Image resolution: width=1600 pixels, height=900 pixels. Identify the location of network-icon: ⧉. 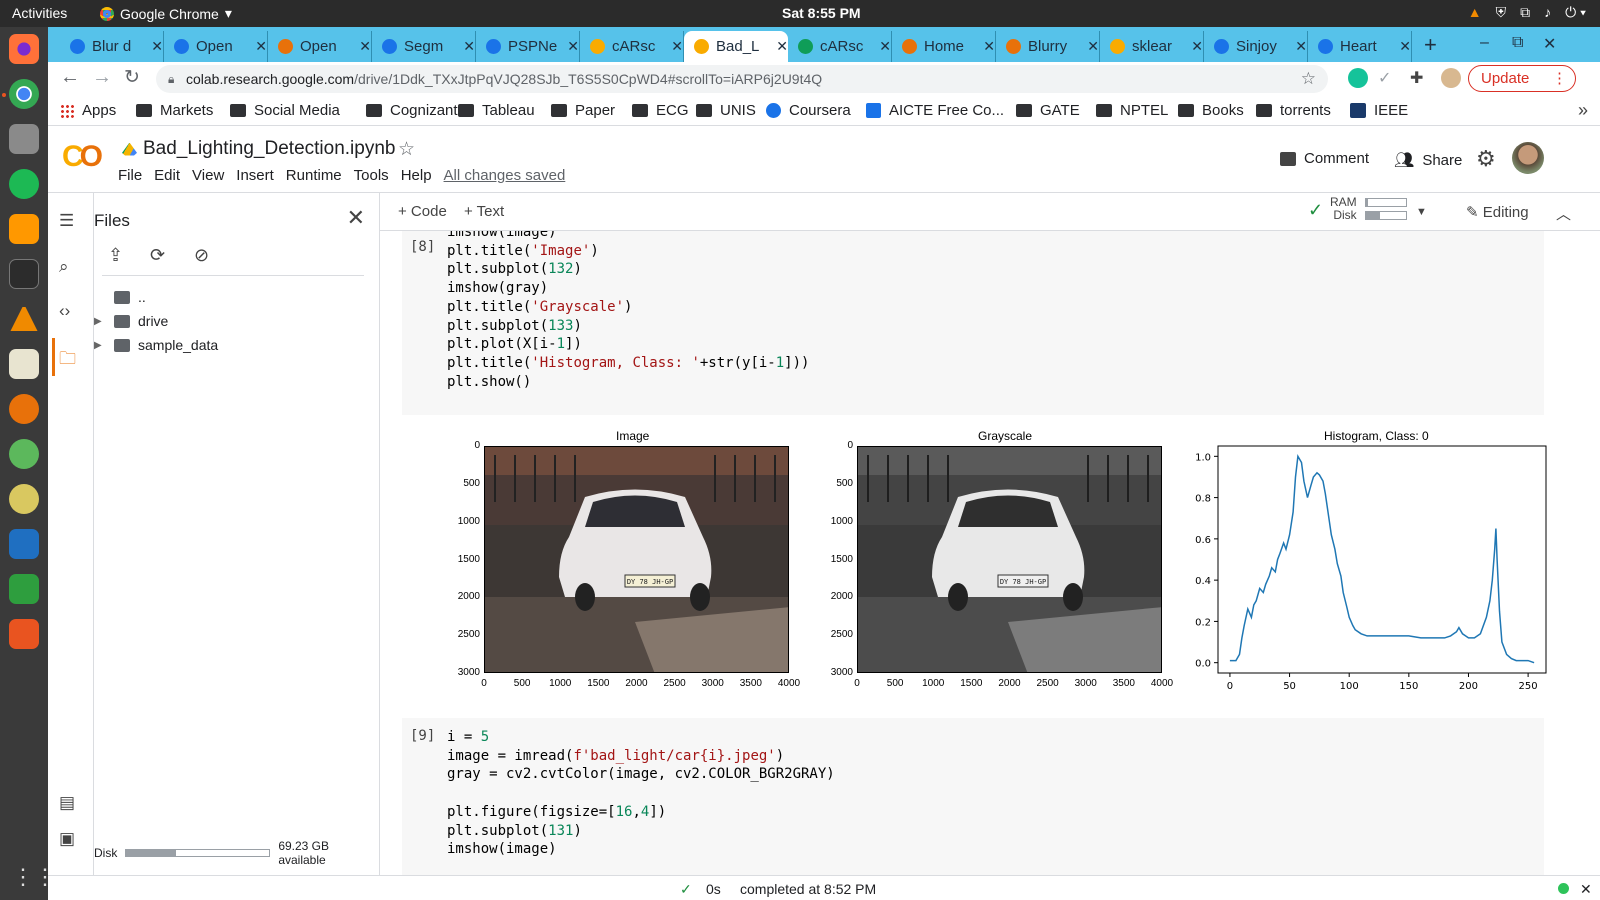
(1525, 12).